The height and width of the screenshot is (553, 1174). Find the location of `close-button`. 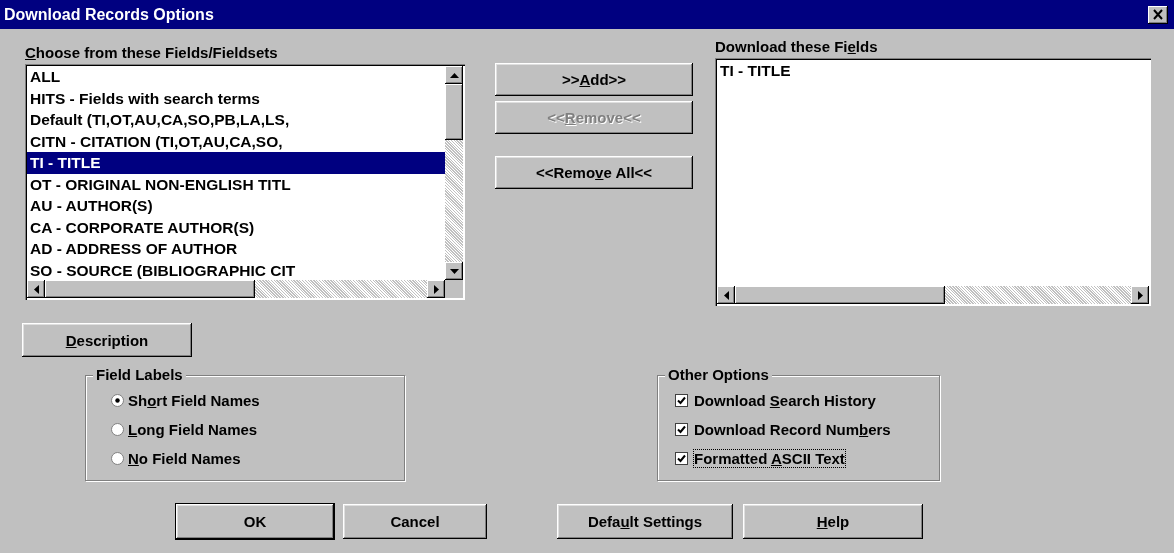

close-button is located at coordinates (1158, 14).